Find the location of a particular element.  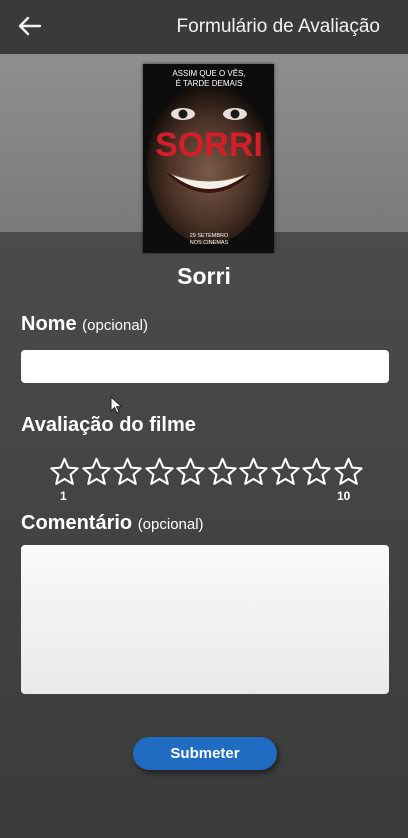

name-input is located at coordinates (205, 366).